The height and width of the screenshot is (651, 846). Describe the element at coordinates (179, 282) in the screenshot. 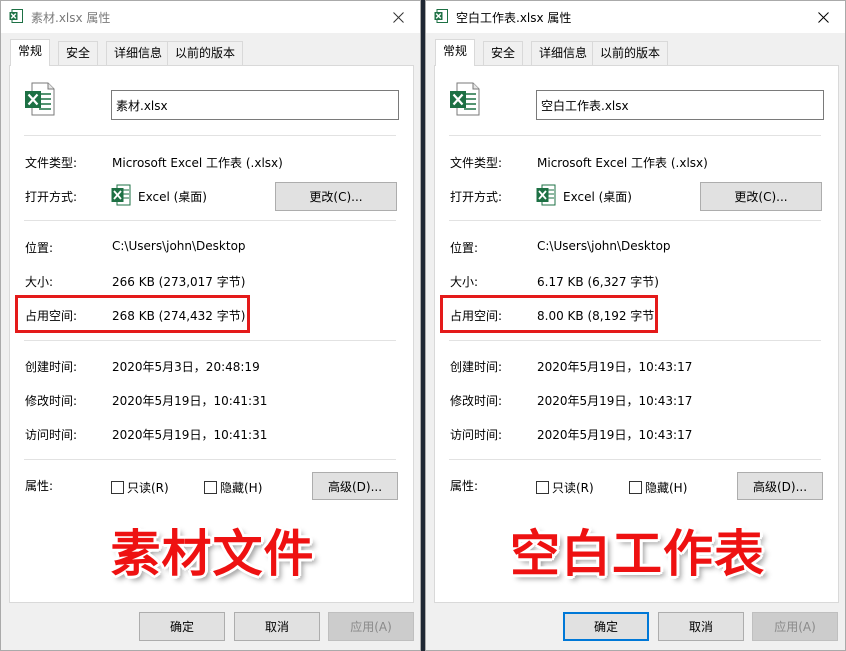

I see `size-value: 266 KB (273,017 字节)` at that location.